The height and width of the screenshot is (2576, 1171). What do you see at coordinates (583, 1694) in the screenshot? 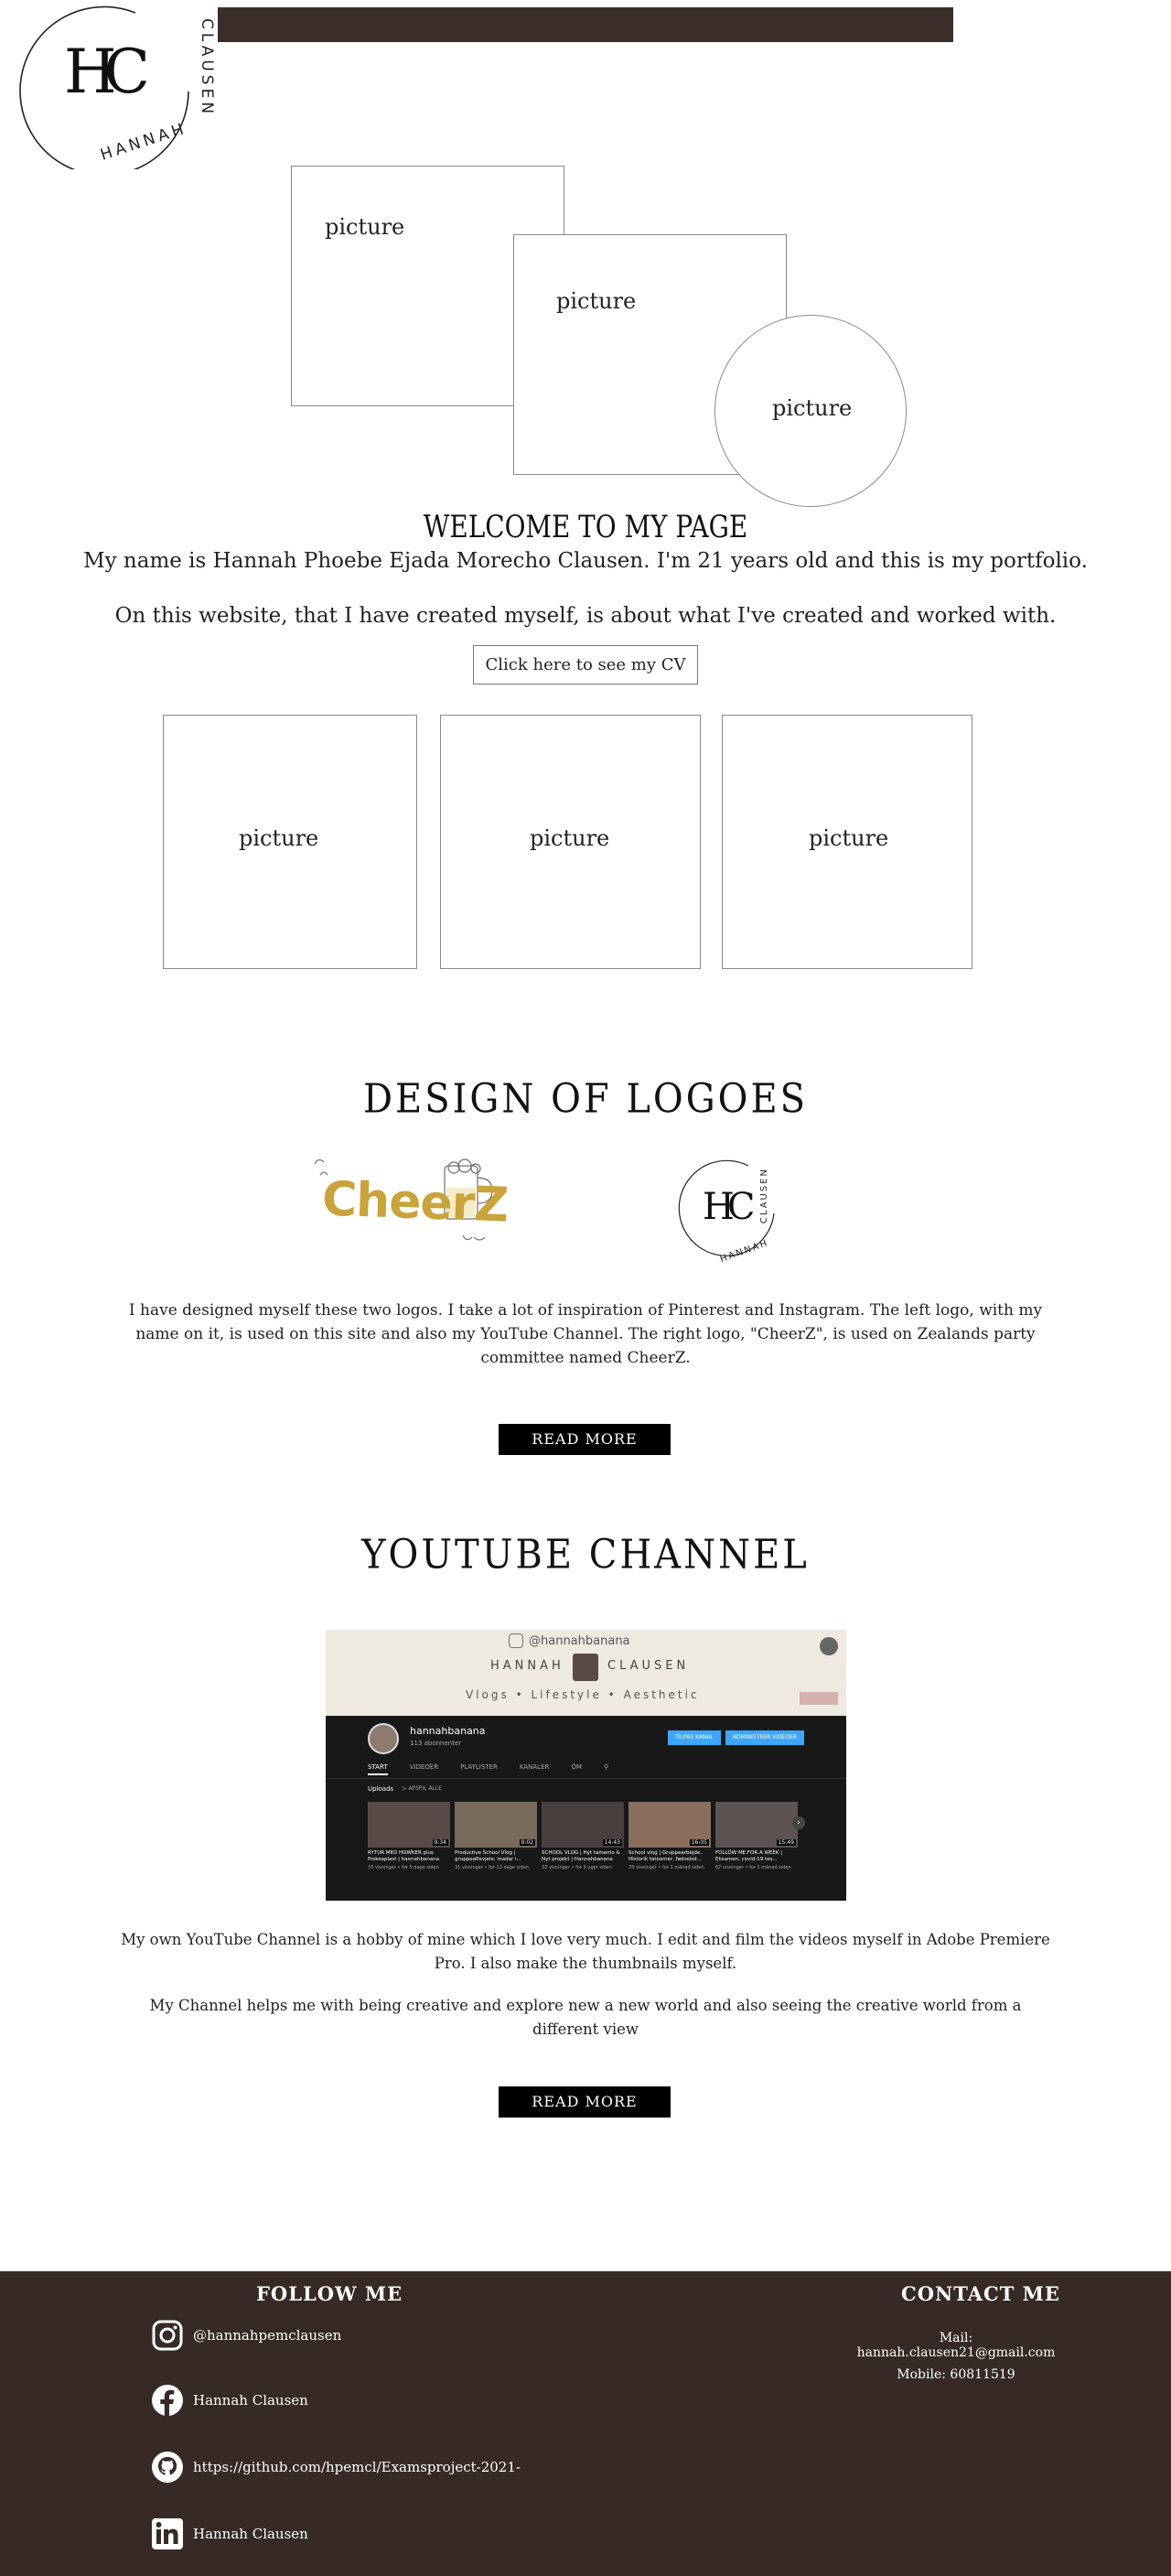
I see `yt-tagline: Vlogs • Lifestyle • Aesthetic` at bounding box center [583, 1694].